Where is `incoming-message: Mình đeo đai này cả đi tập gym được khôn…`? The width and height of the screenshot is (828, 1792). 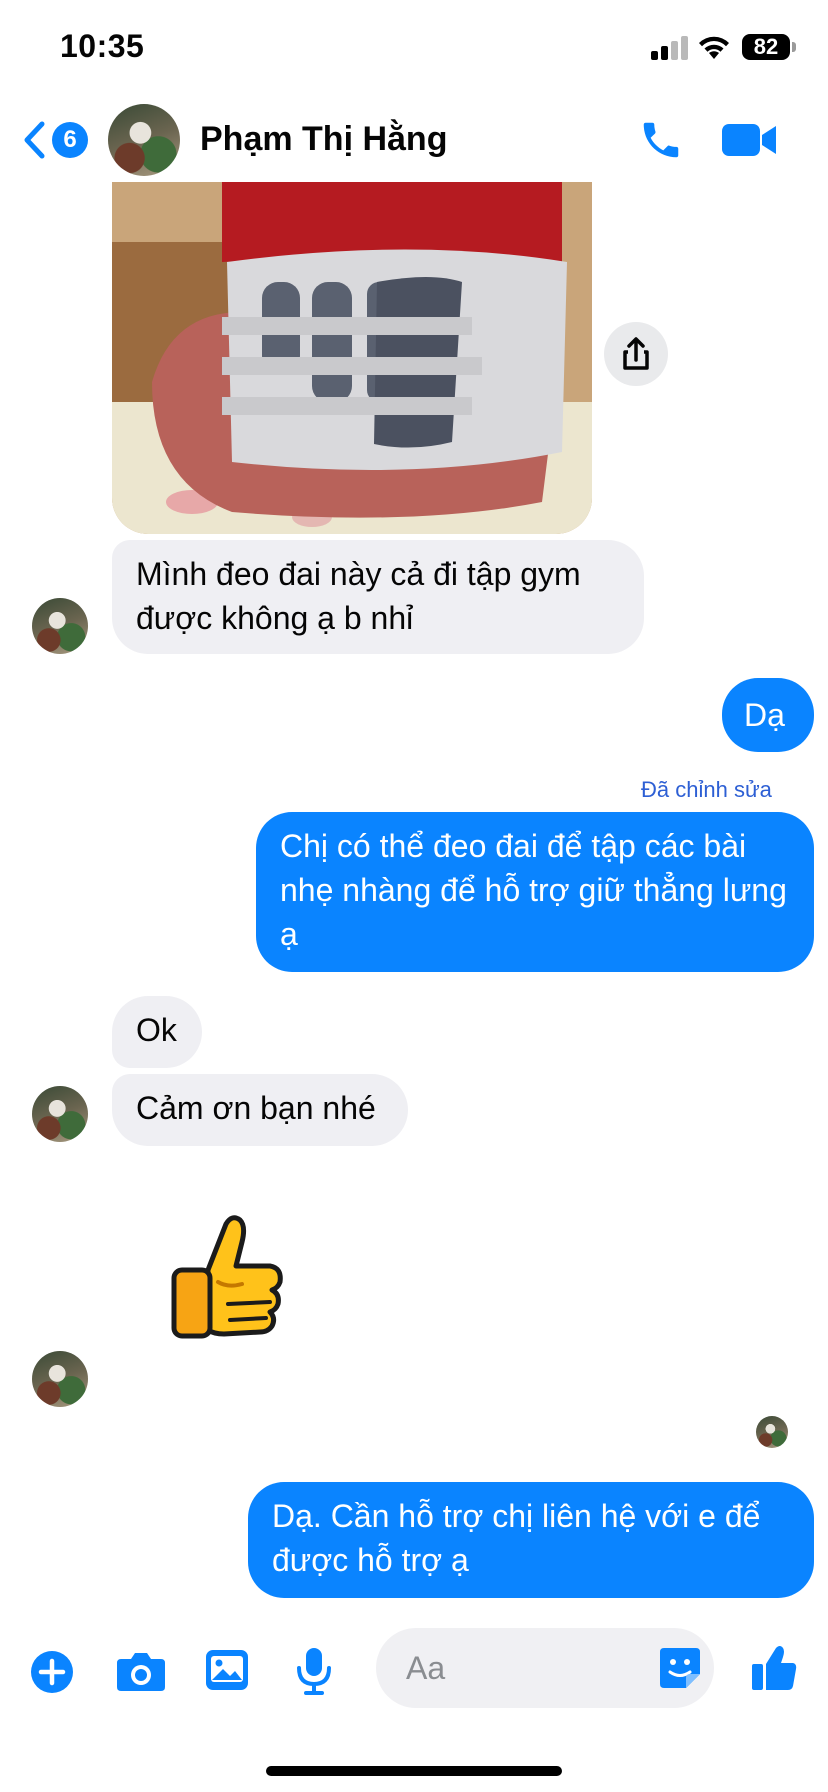 incoming-message: Mình đeo đai này cả đi tập gym được khôn… is located at coordinates (378, 597).